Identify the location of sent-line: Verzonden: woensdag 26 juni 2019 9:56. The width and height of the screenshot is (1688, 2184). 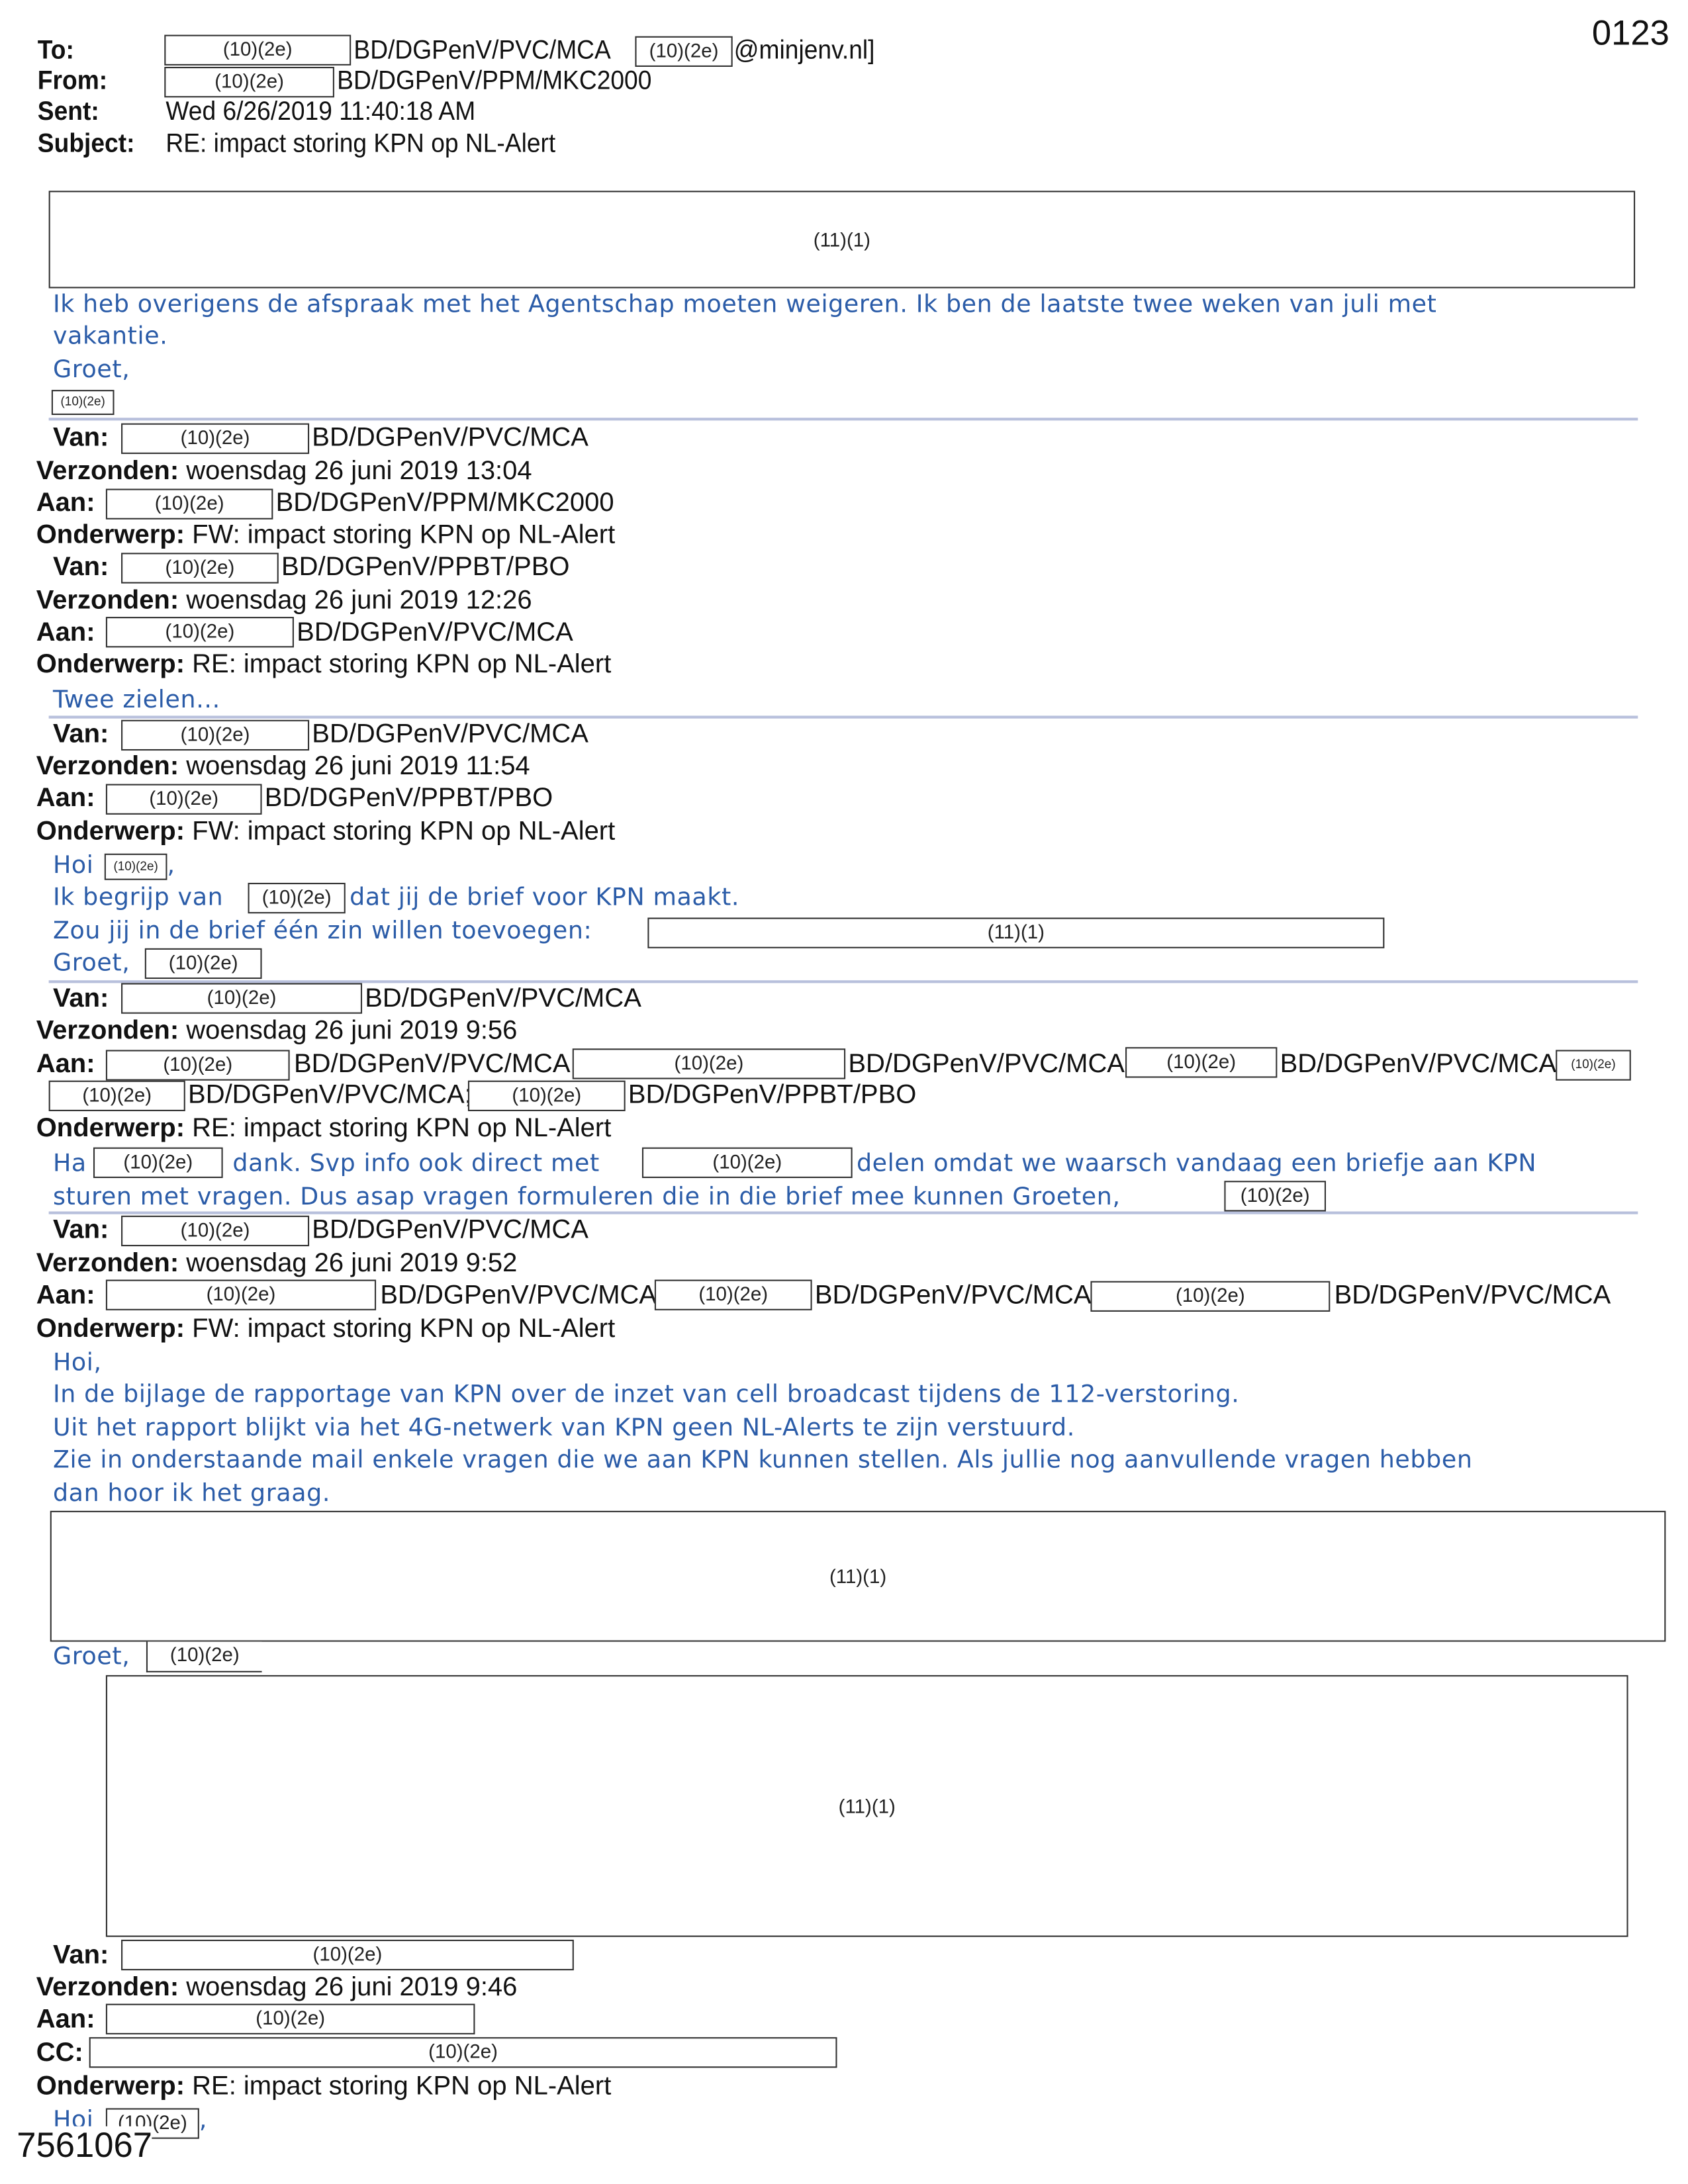
(277, 1032).